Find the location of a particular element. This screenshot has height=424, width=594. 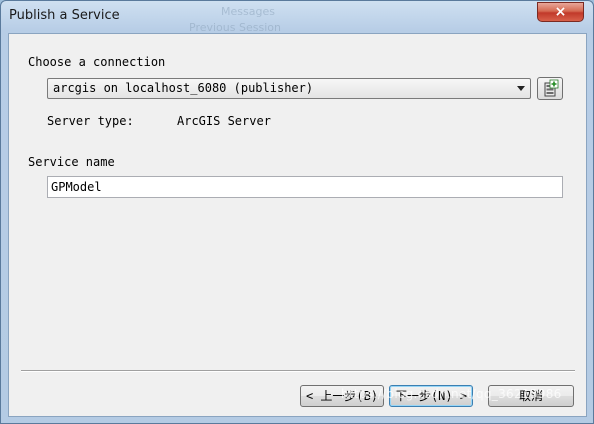

connection-dropdown: arcgis on localhost_6080 (publisher) is located at coordinates (289, 88).